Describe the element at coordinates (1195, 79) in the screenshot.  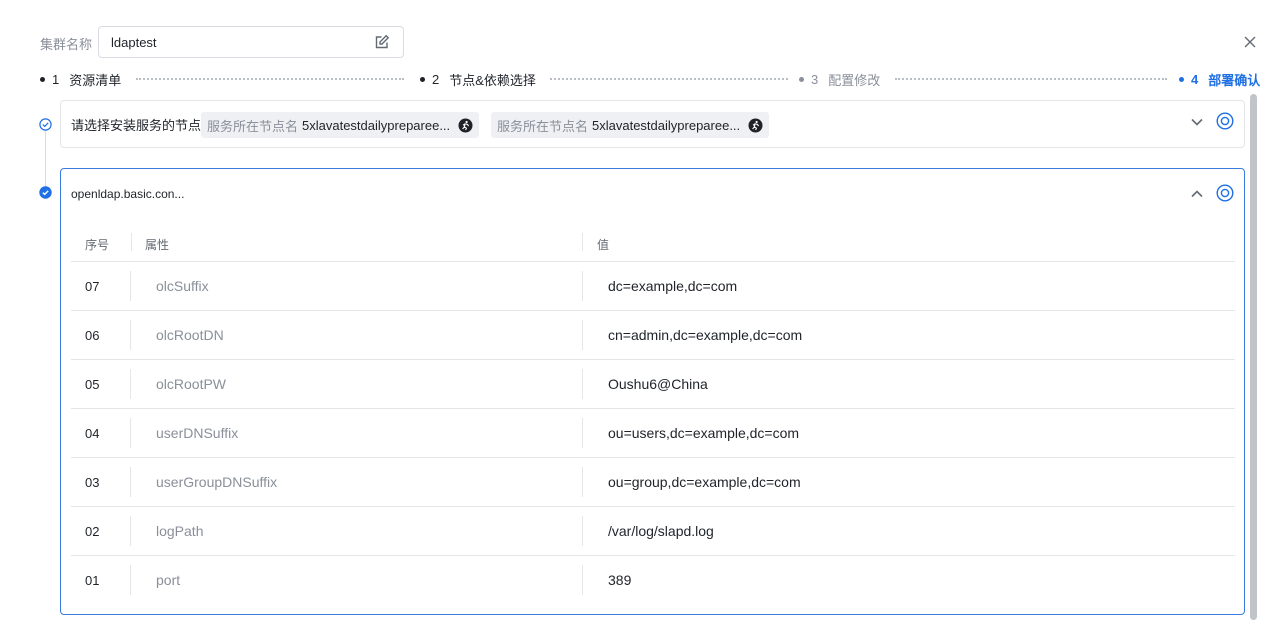
I see `step-number: 4` at that location.